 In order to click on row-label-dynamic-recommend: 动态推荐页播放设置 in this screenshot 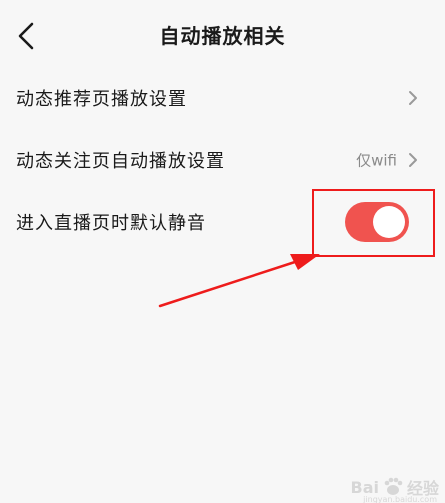, I will do `click(101, 99)`.